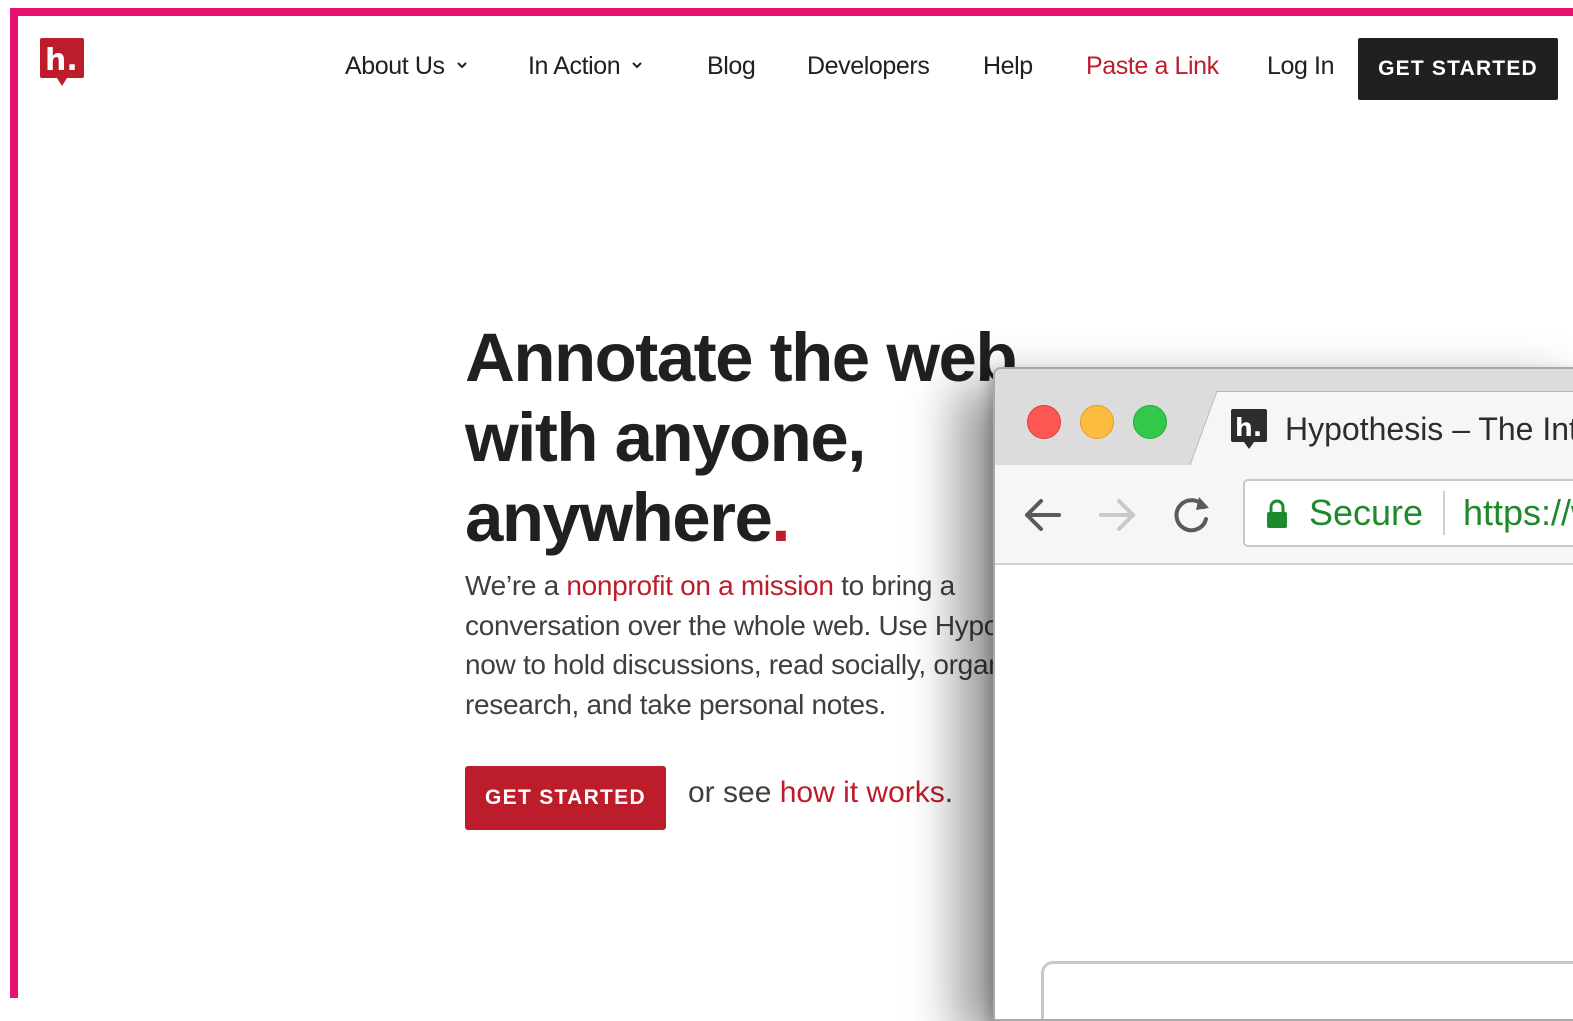 The height and width of the screenshot is (1021, 1573). What do you see at coordinates (868, 66) in the screenshot?
I see `nav-developers: Developers` at bounding box center [868, 66].